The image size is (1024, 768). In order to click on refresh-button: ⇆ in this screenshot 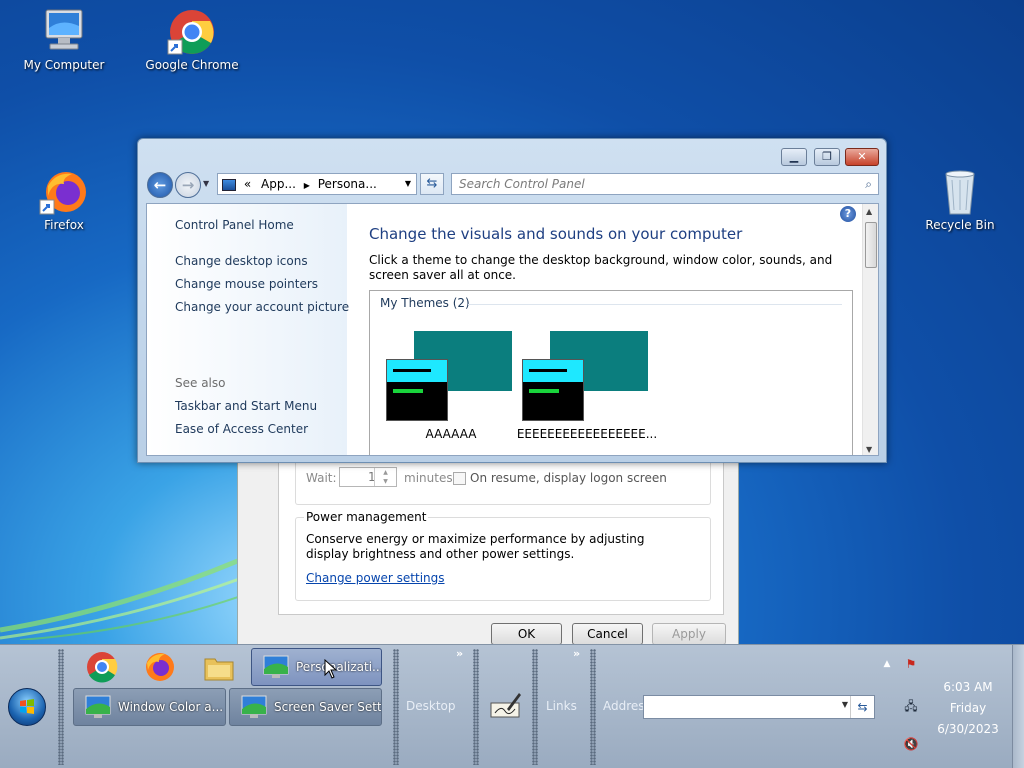, I will do `click(432, 184)`.